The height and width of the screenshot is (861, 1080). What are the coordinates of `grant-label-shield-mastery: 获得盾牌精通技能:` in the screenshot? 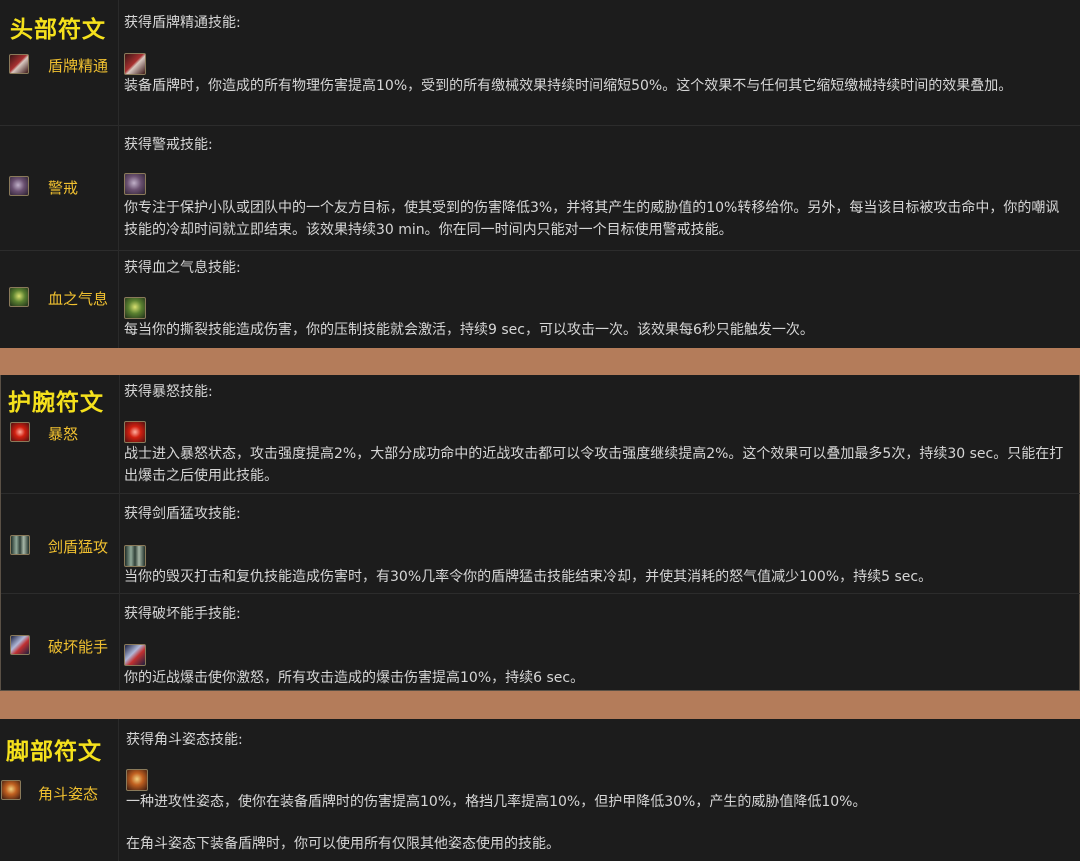 It's located at (182, 23).